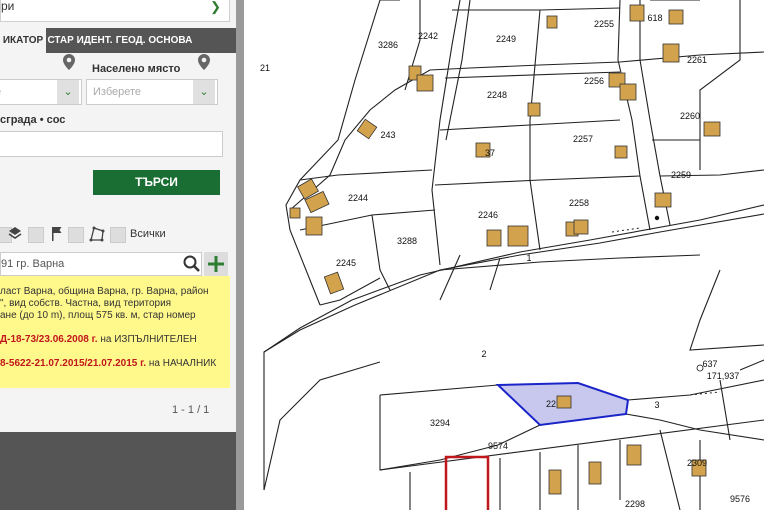 The width and height of the screenshot is (764, 515). Describe the element at coordinates (467, 485) in the screenshot. I see `highlighted-parcel` at that location.